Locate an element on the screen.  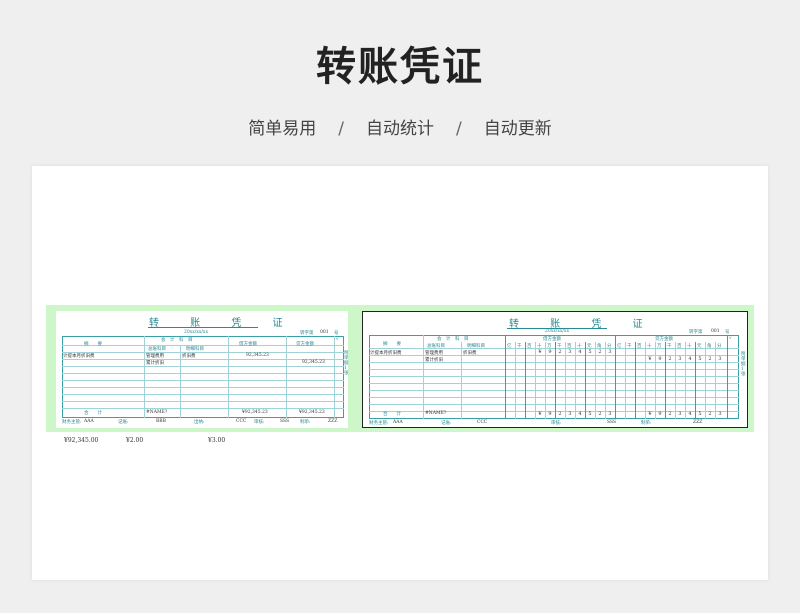
total-debit: ¥92,345.23 is located at coordinates (255, 412).